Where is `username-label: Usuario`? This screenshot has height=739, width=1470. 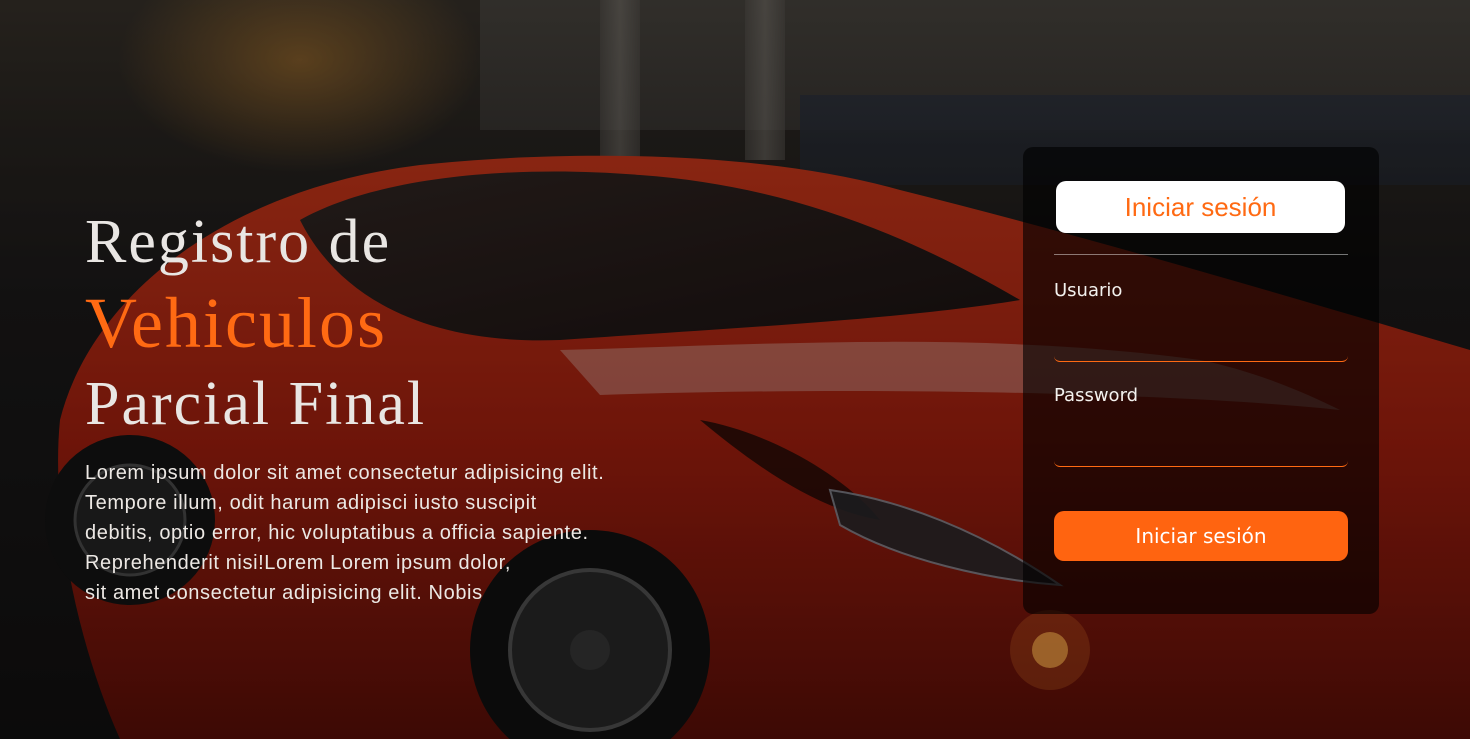
username-label: Usuario is located at coordinates (1088, 290).